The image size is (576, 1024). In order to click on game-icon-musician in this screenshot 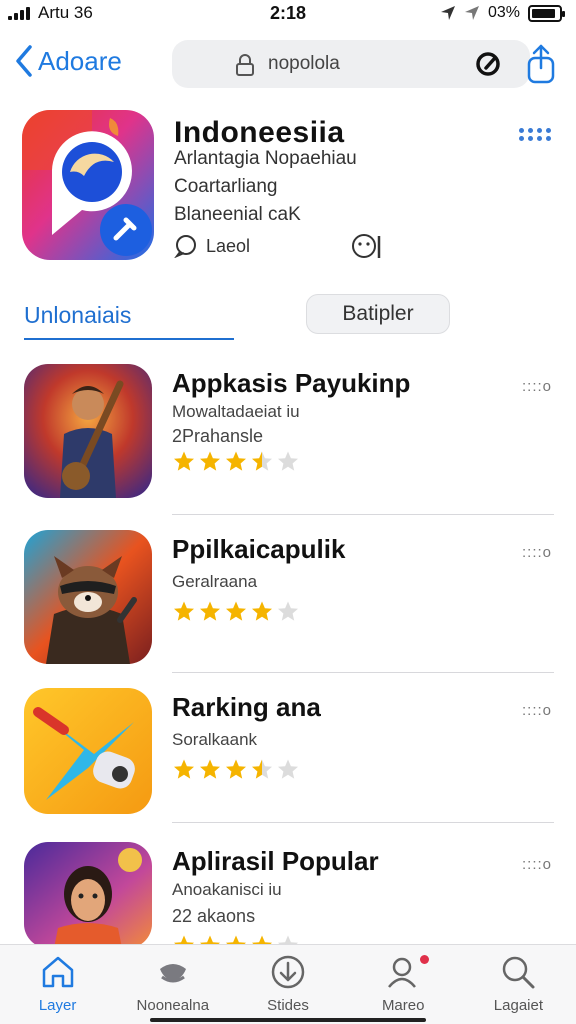, I will do `click(88, 431)`.